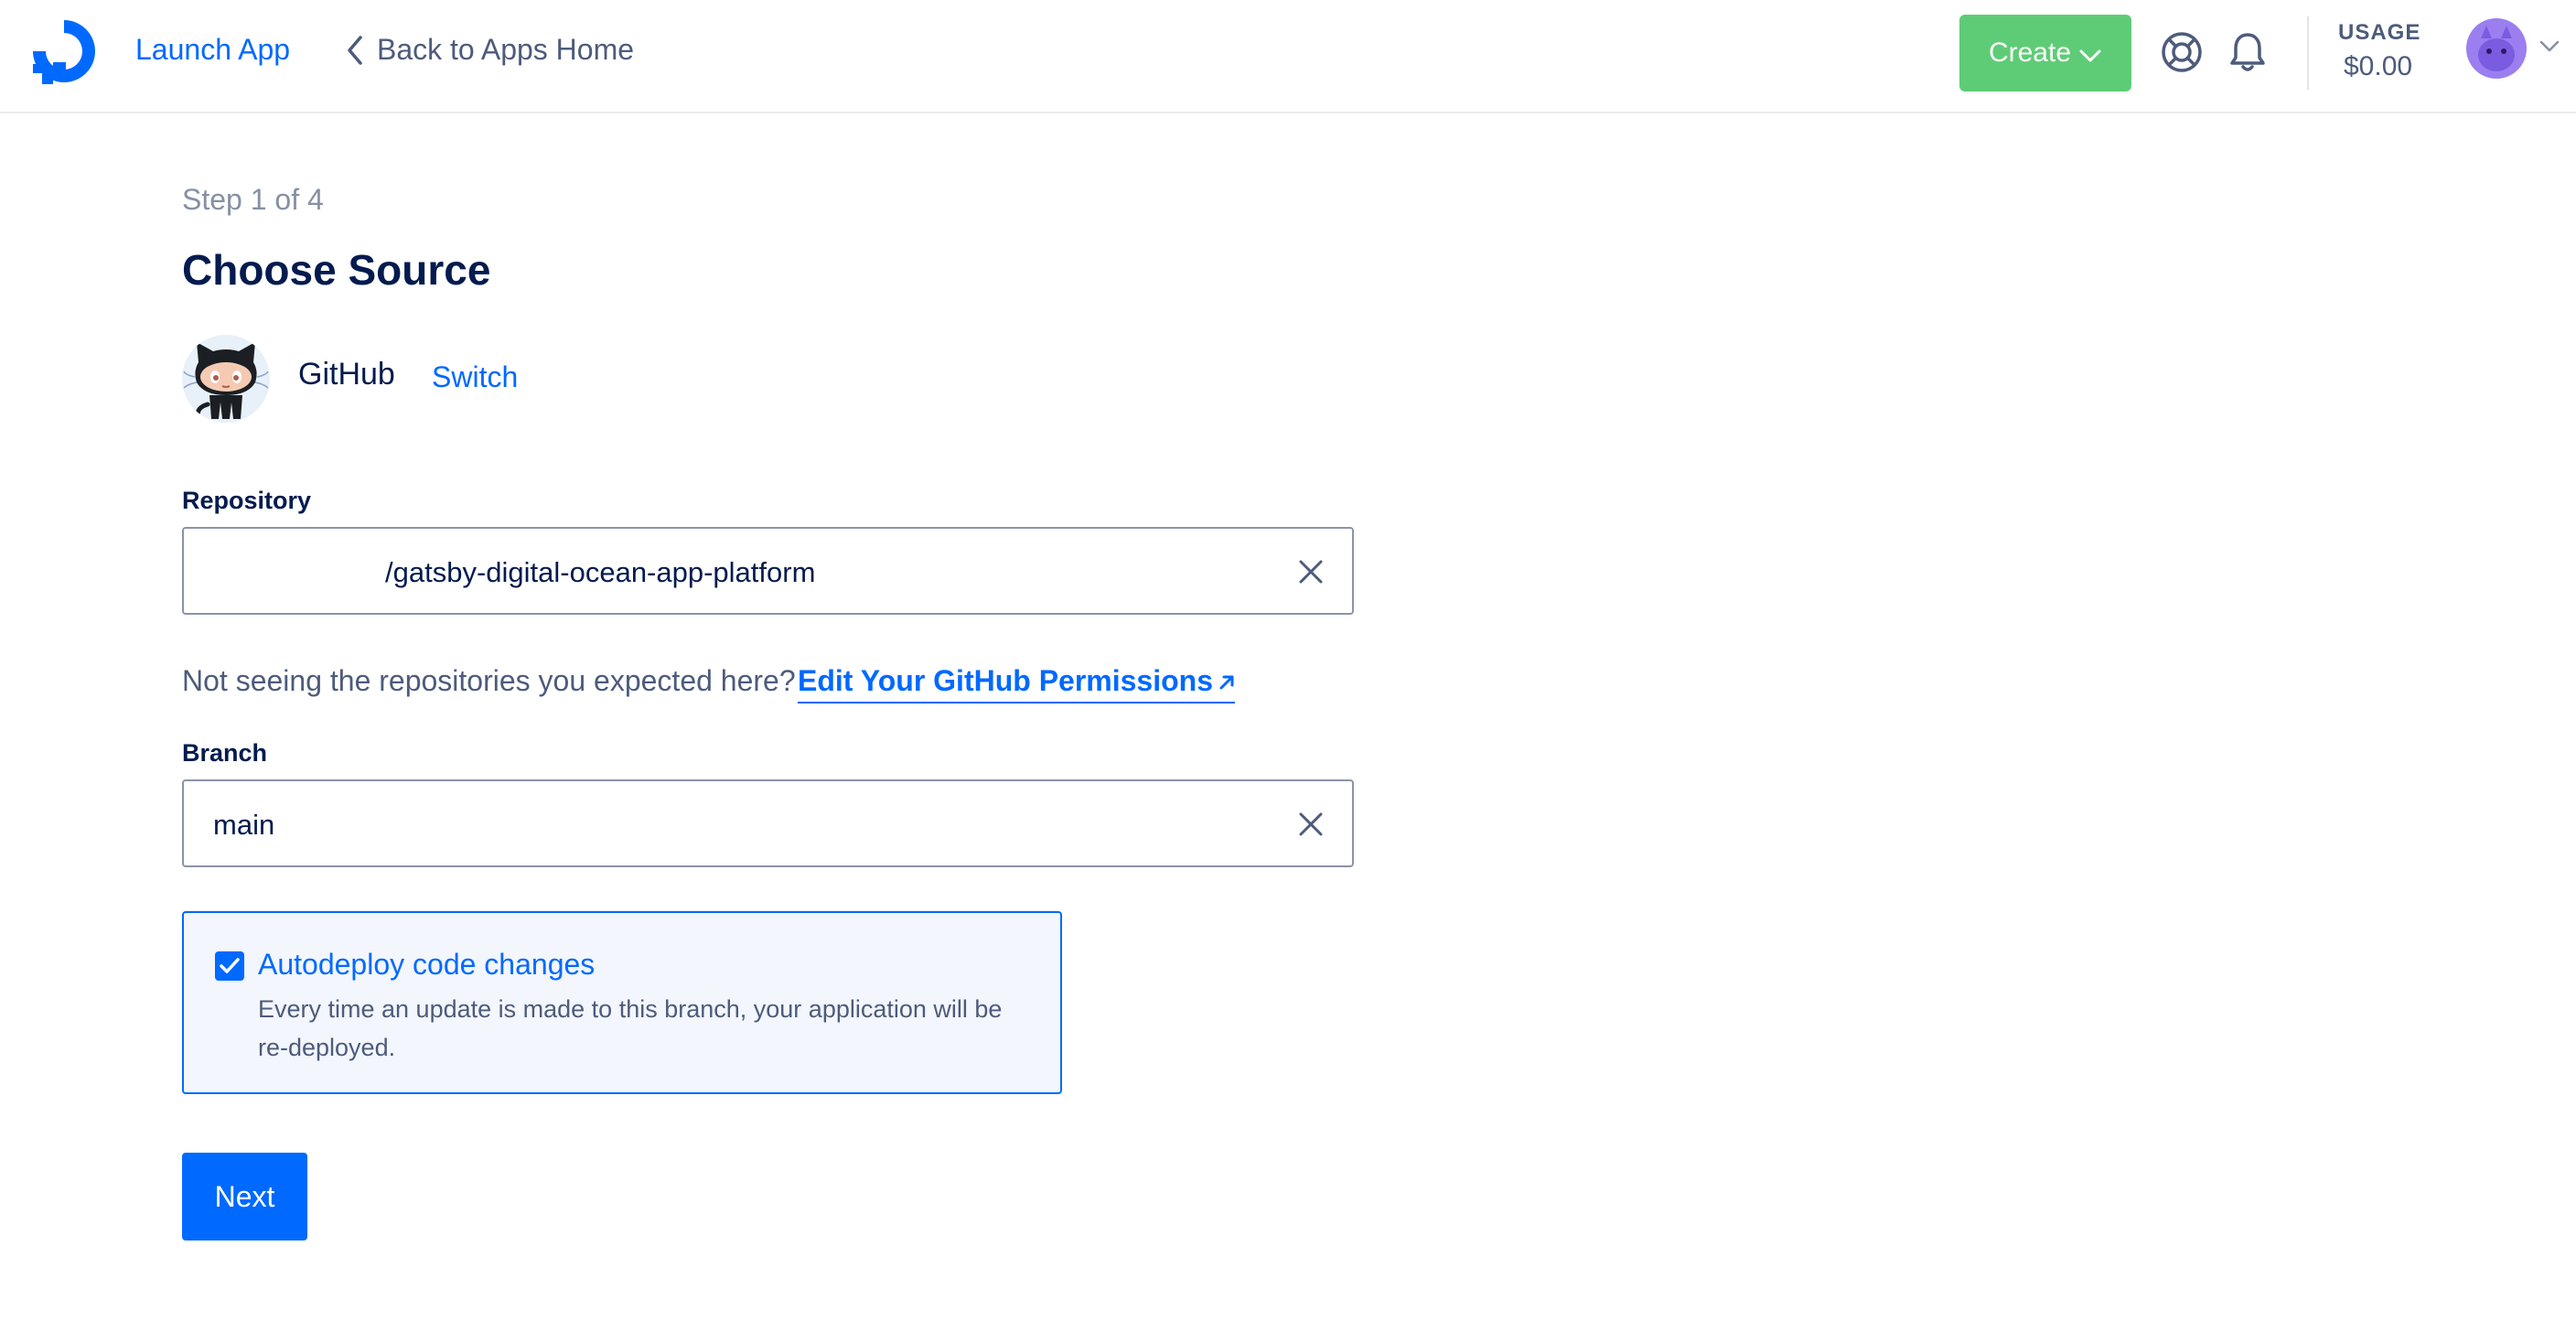 The image size is (2576, 1321). What do you see at coordinates (245, 1196) in the screenshot?
I see `next-button: Next` at bounding box center [245, 1196].